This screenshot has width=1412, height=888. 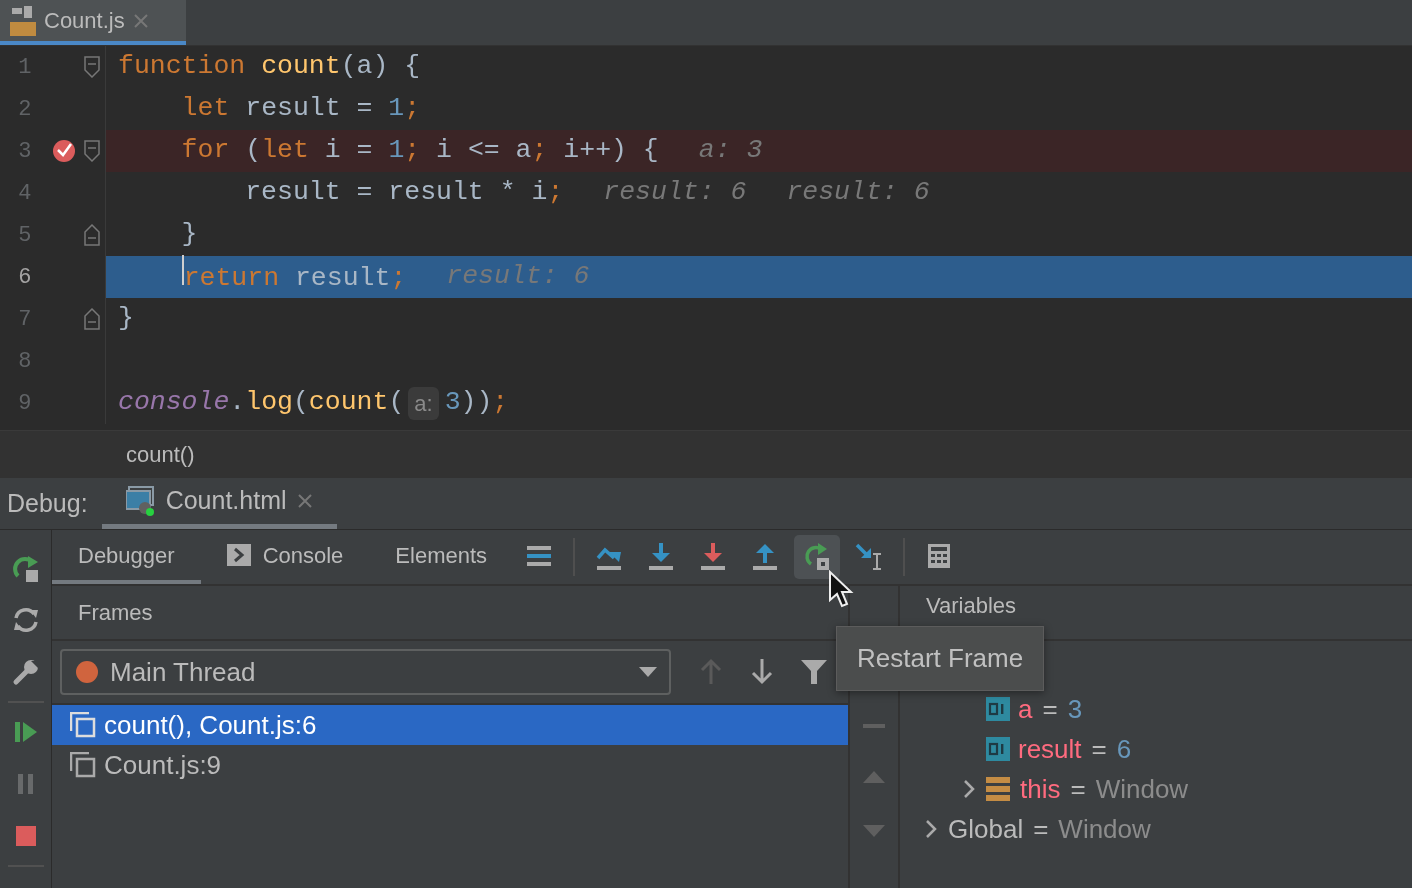 What do you see at coordinates (47, 503) in the screenshot?
I see `panel-title: Debug:` at bounding box center [47, 503].